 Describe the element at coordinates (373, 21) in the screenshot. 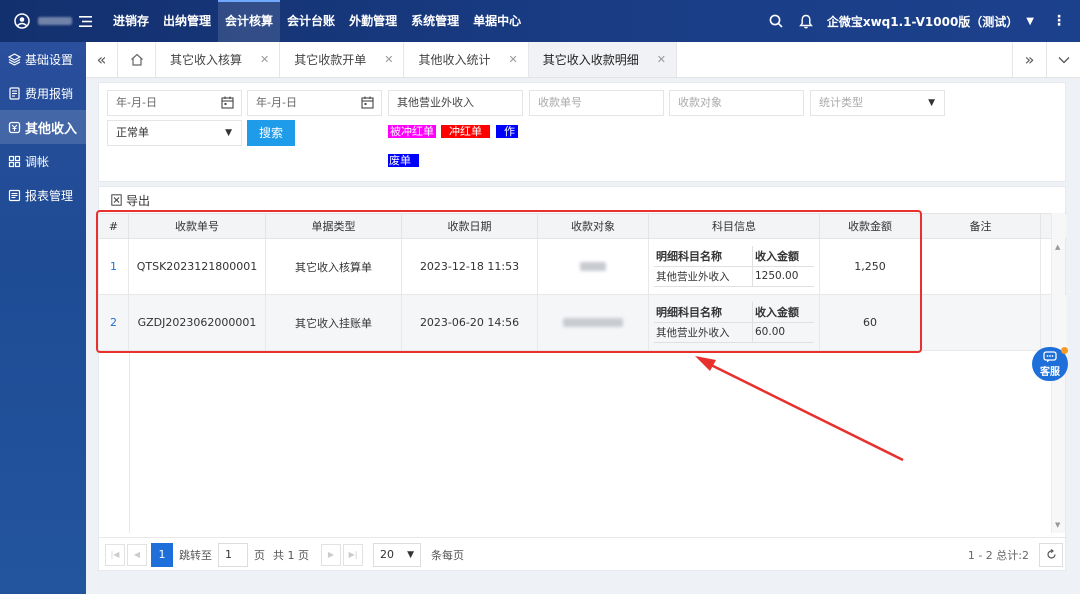

I see `top-nav-field: 外勤管理` at that location.